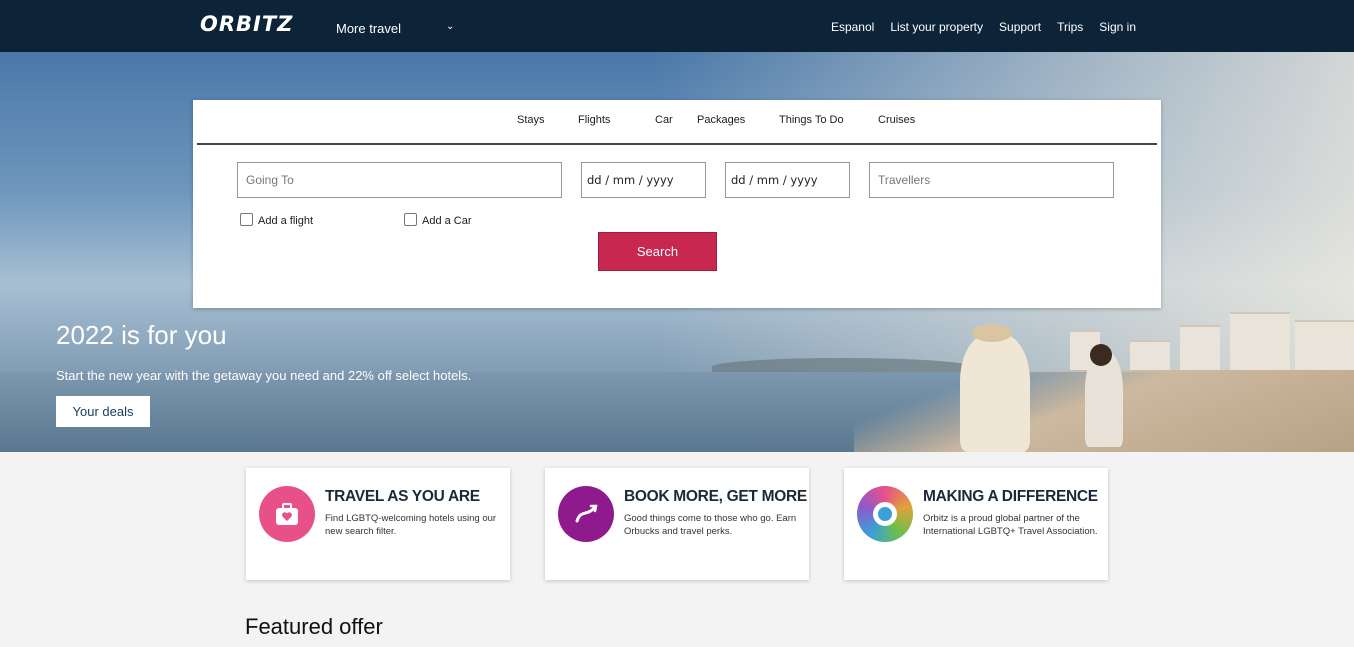 The width and height of the screenshot is (1354, 647). Describe the element at coordinates (314, 626) in the screenshot. I see `featured-offer-heading: Featured offer` at that location.